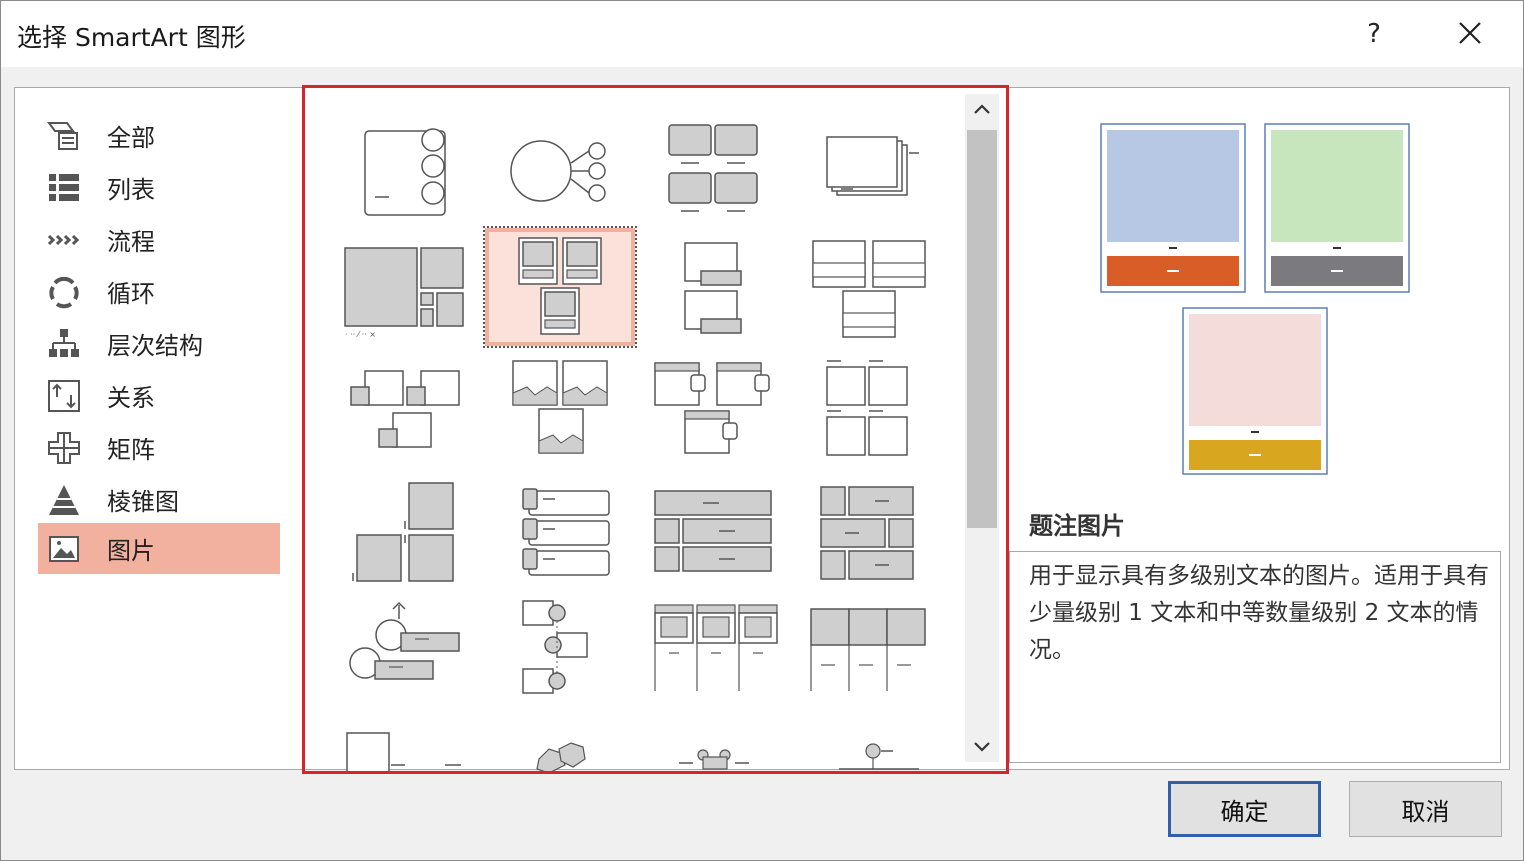 This screenshot has width=1524, height=861. What do you see at coordinates (131, 190) in the screenshot?
I see `category-label: 列表` at bounding box center [131, 190].